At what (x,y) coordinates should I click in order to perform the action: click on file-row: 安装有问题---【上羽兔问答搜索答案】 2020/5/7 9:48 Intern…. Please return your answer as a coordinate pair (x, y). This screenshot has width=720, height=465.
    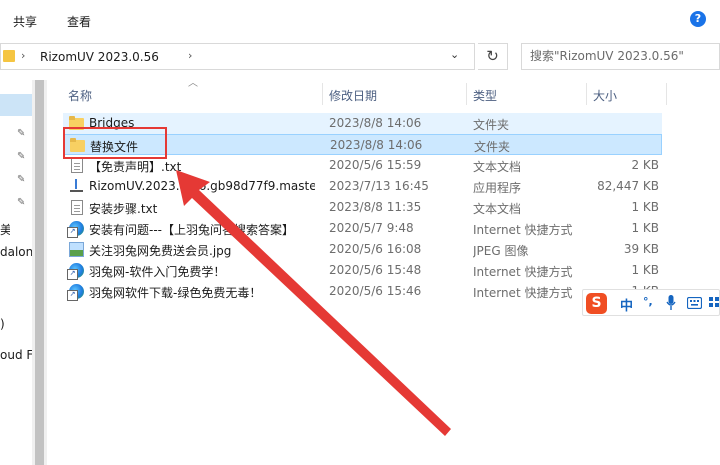
    Looking at the image, I should click on (362, 228).